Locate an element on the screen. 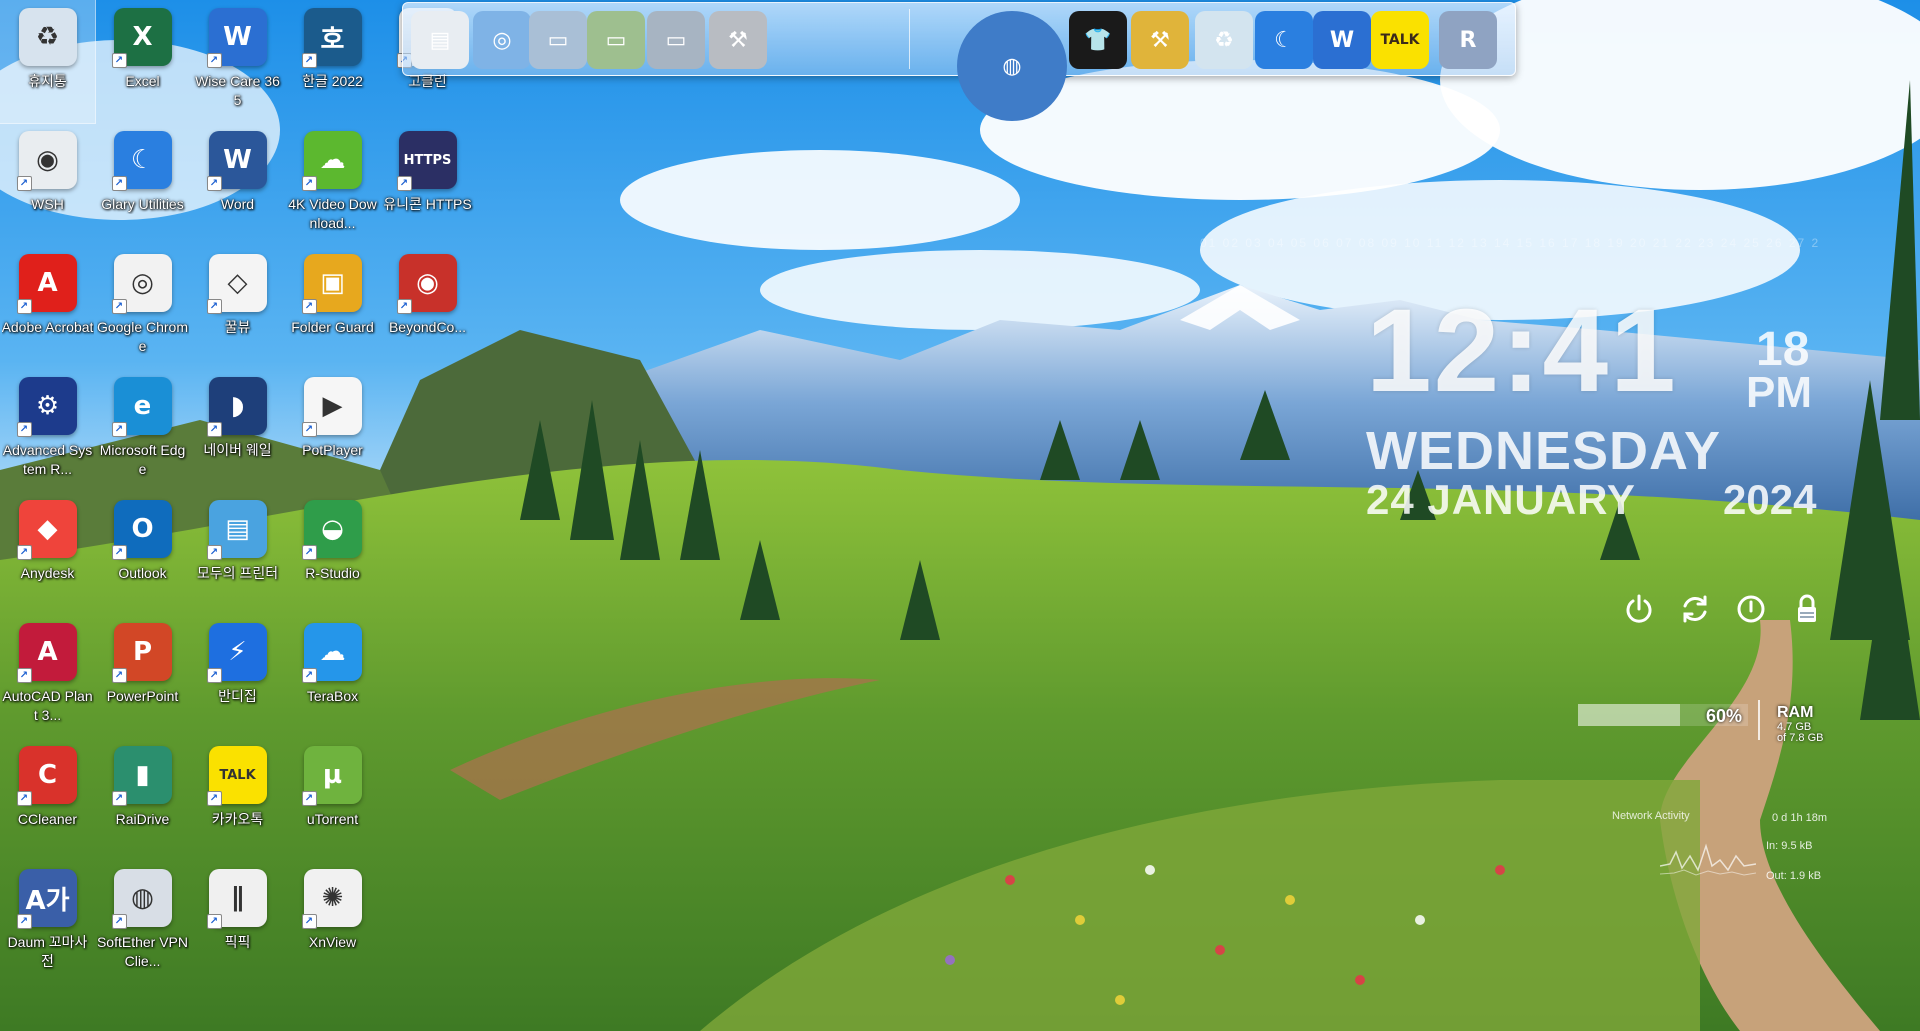  desktop-icon: ◆ ↗ Anydesk is located at coordinates (47, 553).